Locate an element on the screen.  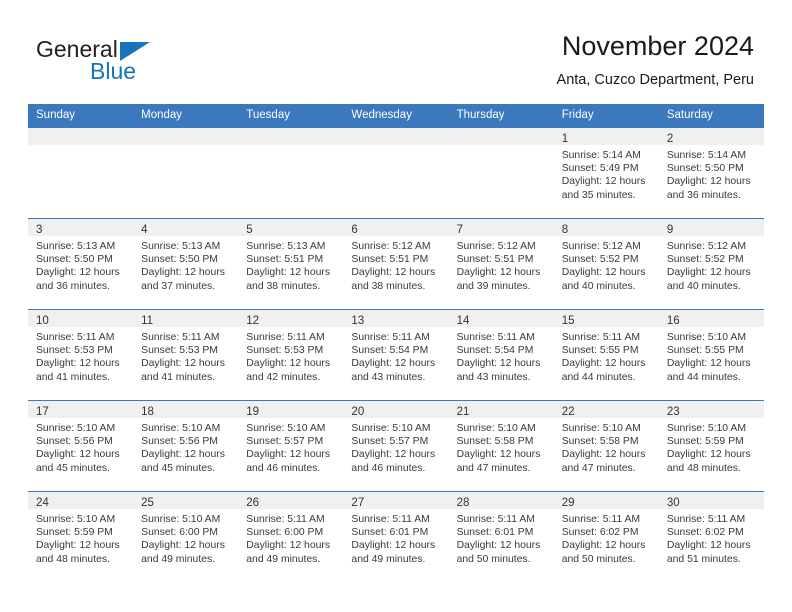
day-number-band is located at coordinates (291, 136).